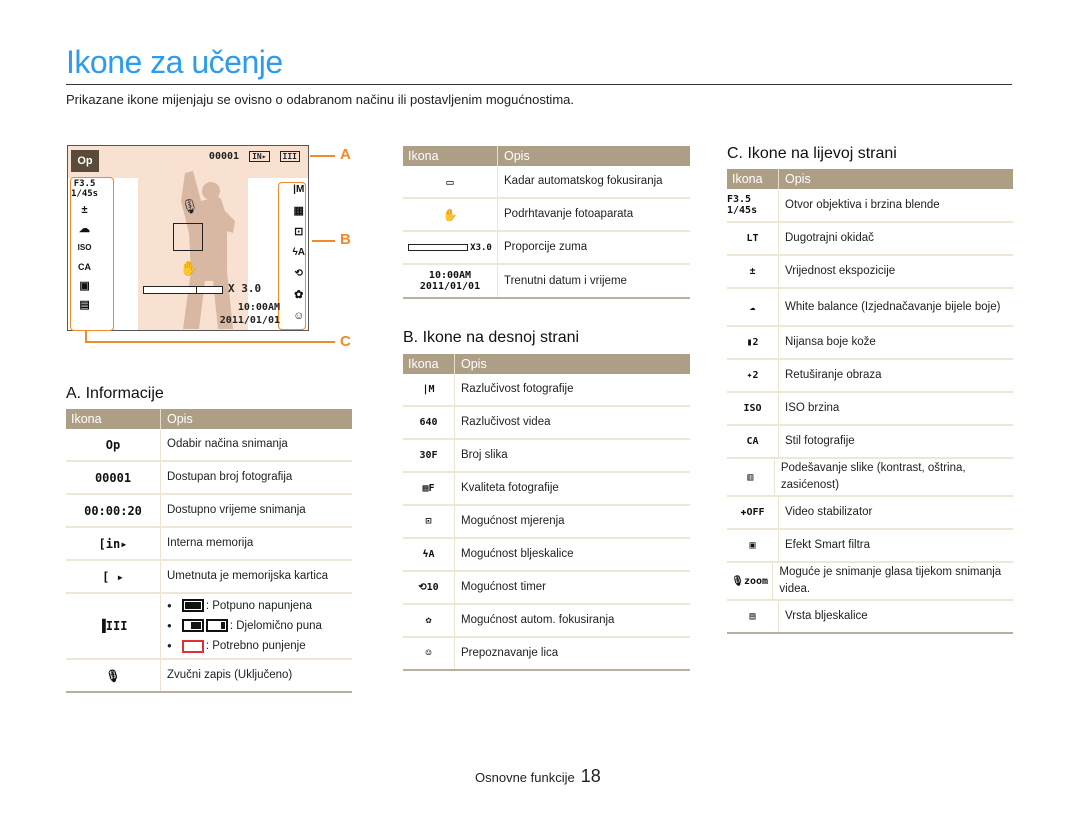 The width and height of the screenshot is (1080, 815). What do you see at coordinates (429, 587) in the screenshot?
I see `timer-icon: ⟲10` at bounding box center [429, 587].